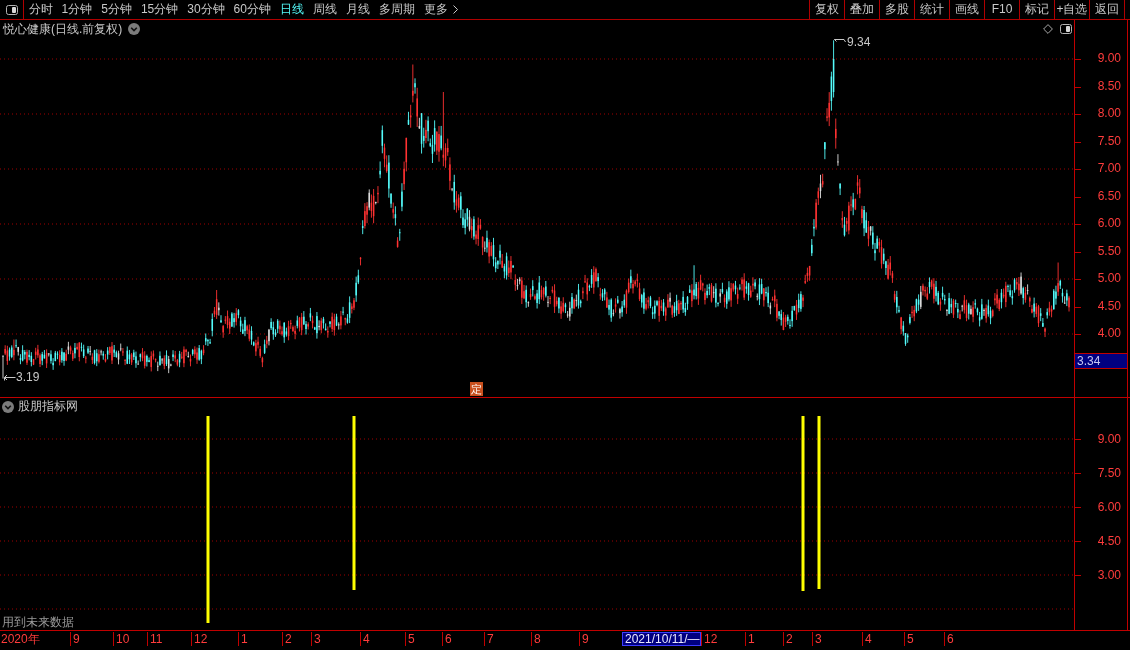 Image resolution: width=1130 pixels, height=650 pixels. Describe the element at coordinates (476, 389) in the screenshot. I see `marker-tag: 定` at that location.